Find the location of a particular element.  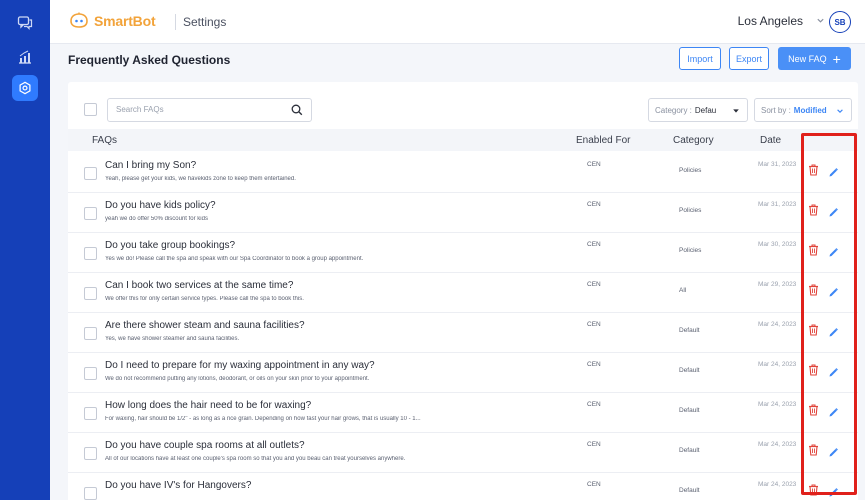

caret-down-icon is located at coordinates (736, 111).